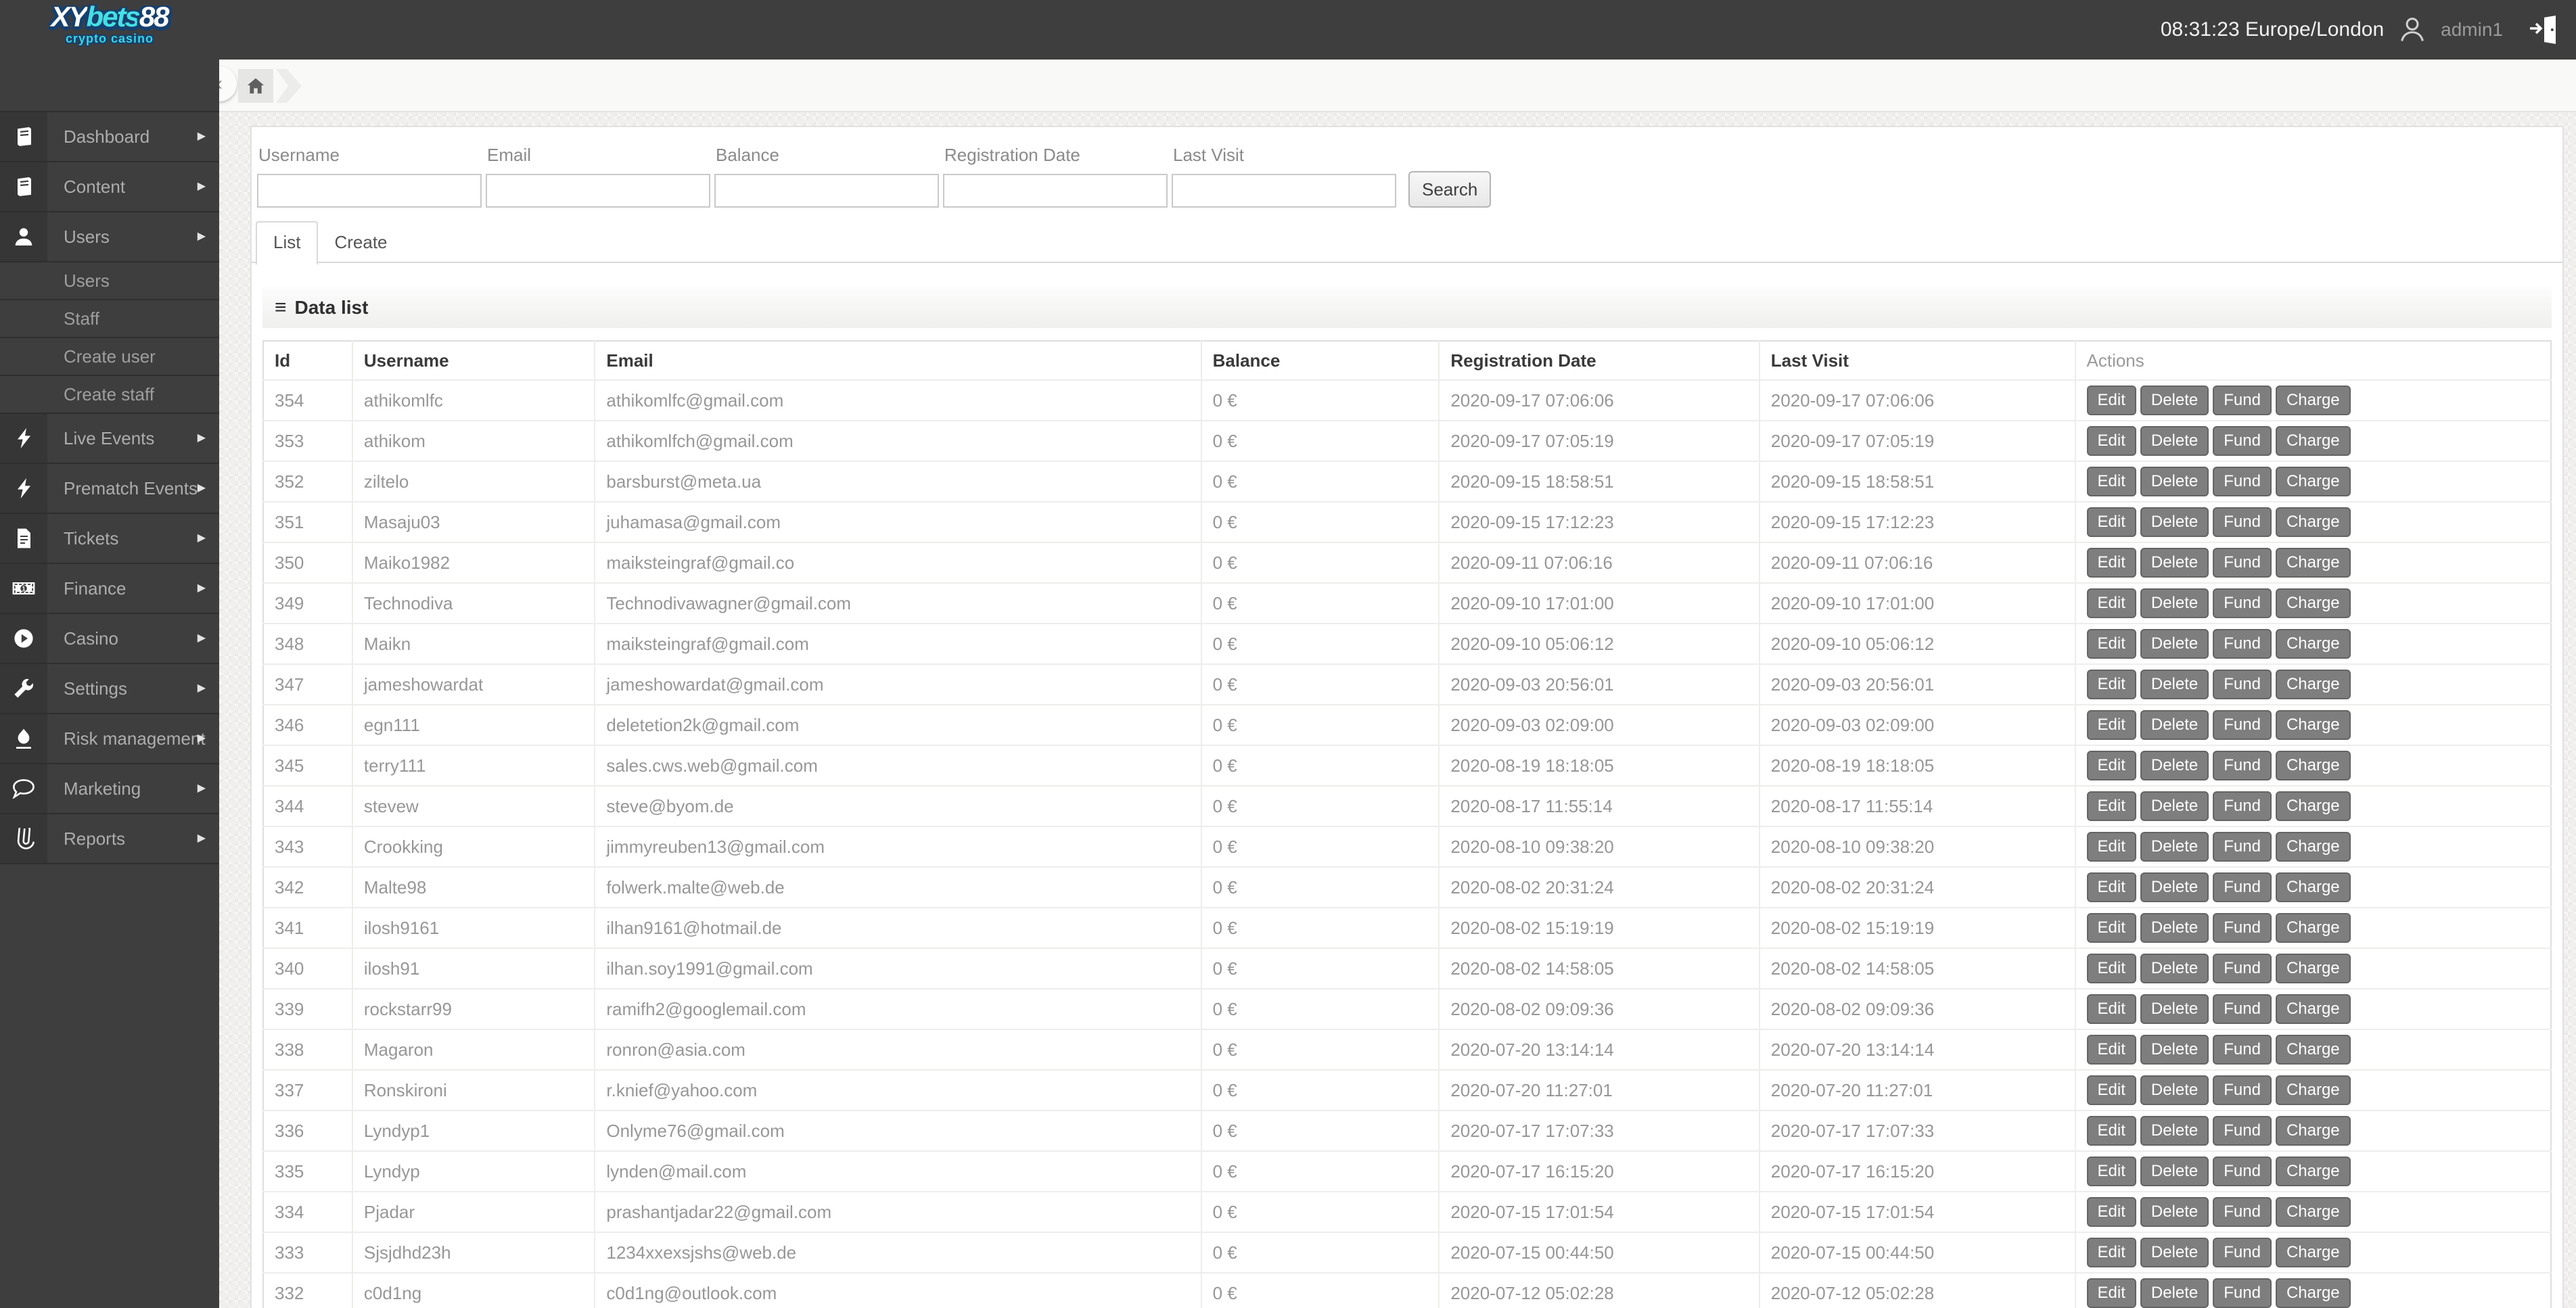  Describe the element at coordinates (109, 187) in the screenshot. I see `sidebar-item-content: Content ▶` at that location.